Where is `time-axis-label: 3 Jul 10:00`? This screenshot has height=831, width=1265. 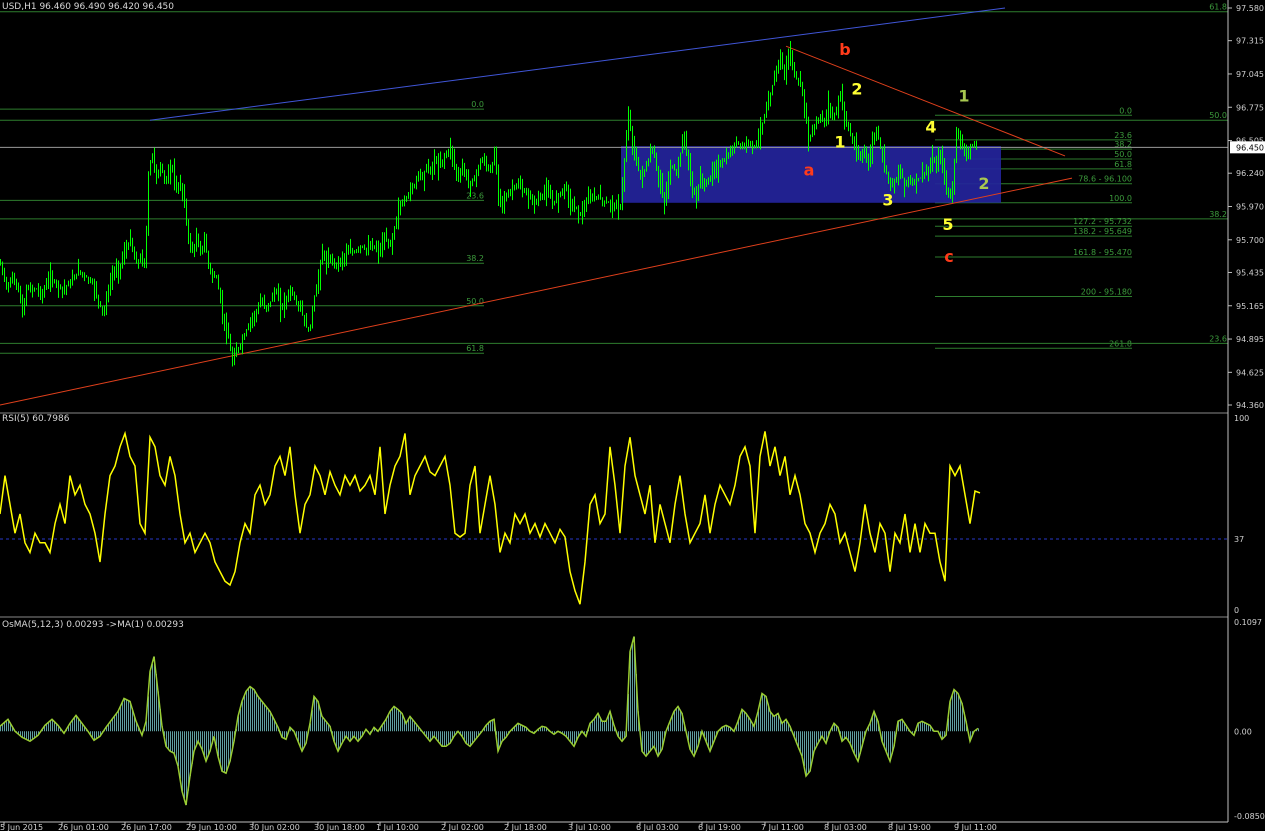
time-axis-label: 3 Jul 10:00 is located at coordinates (589, 827).